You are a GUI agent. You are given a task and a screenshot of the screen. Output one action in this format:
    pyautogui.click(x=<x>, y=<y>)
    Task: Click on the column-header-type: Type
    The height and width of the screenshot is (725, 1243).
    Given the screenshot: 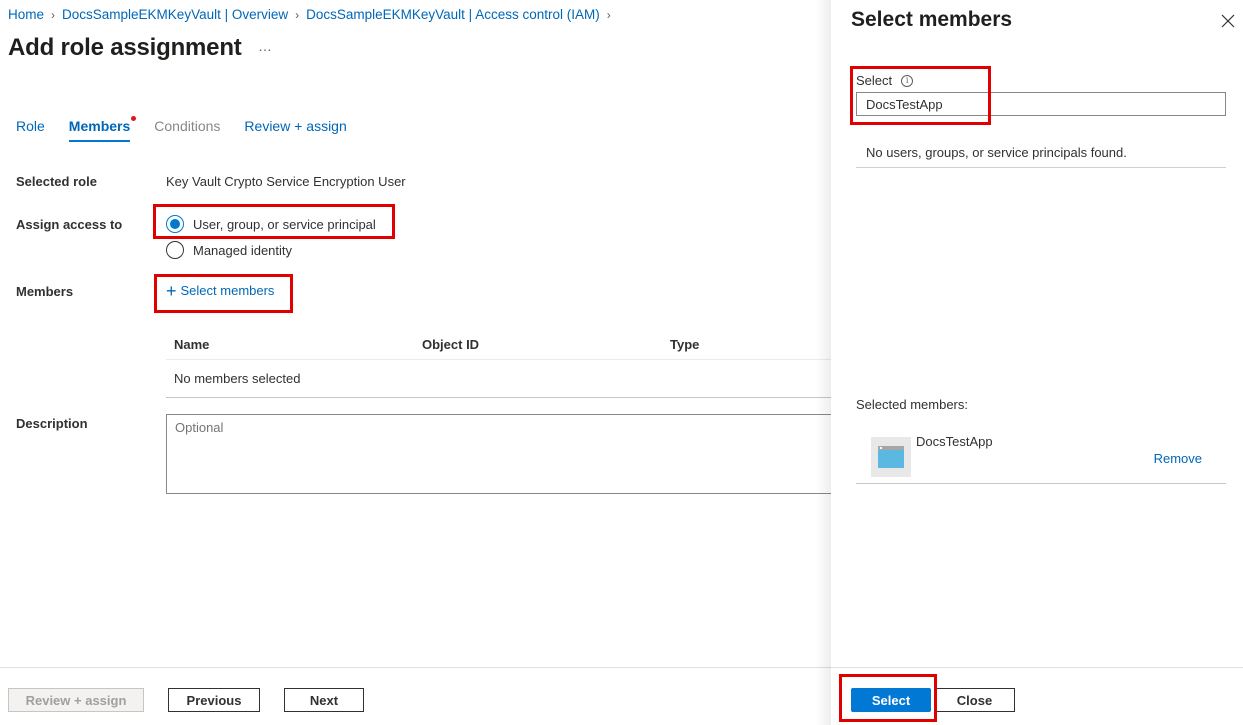 What is the action you would take?
    pyautogui.click(x=680, y=344)
    